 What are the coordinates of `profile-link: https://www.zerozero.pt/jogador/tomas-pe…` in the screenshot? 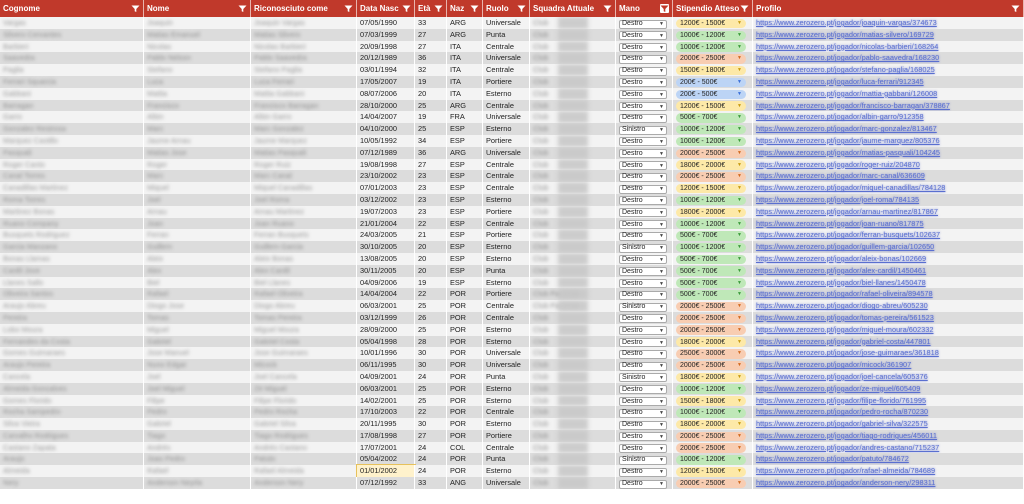 It's located at (845, 317).